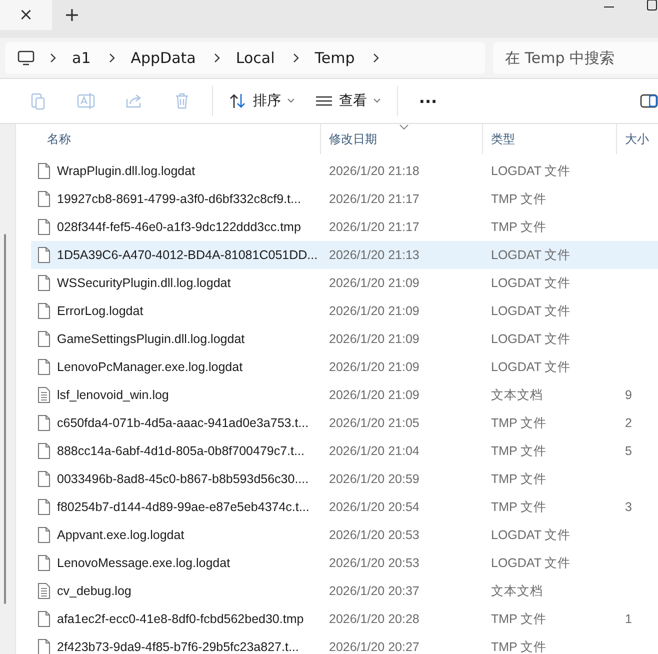 The height and width of the screenshot is (654, 658). Describe the element at coordinates (144, 283) in the screenshot. I see `file-name: WSSecurityPlugin.dll.log.logdat` at that location.